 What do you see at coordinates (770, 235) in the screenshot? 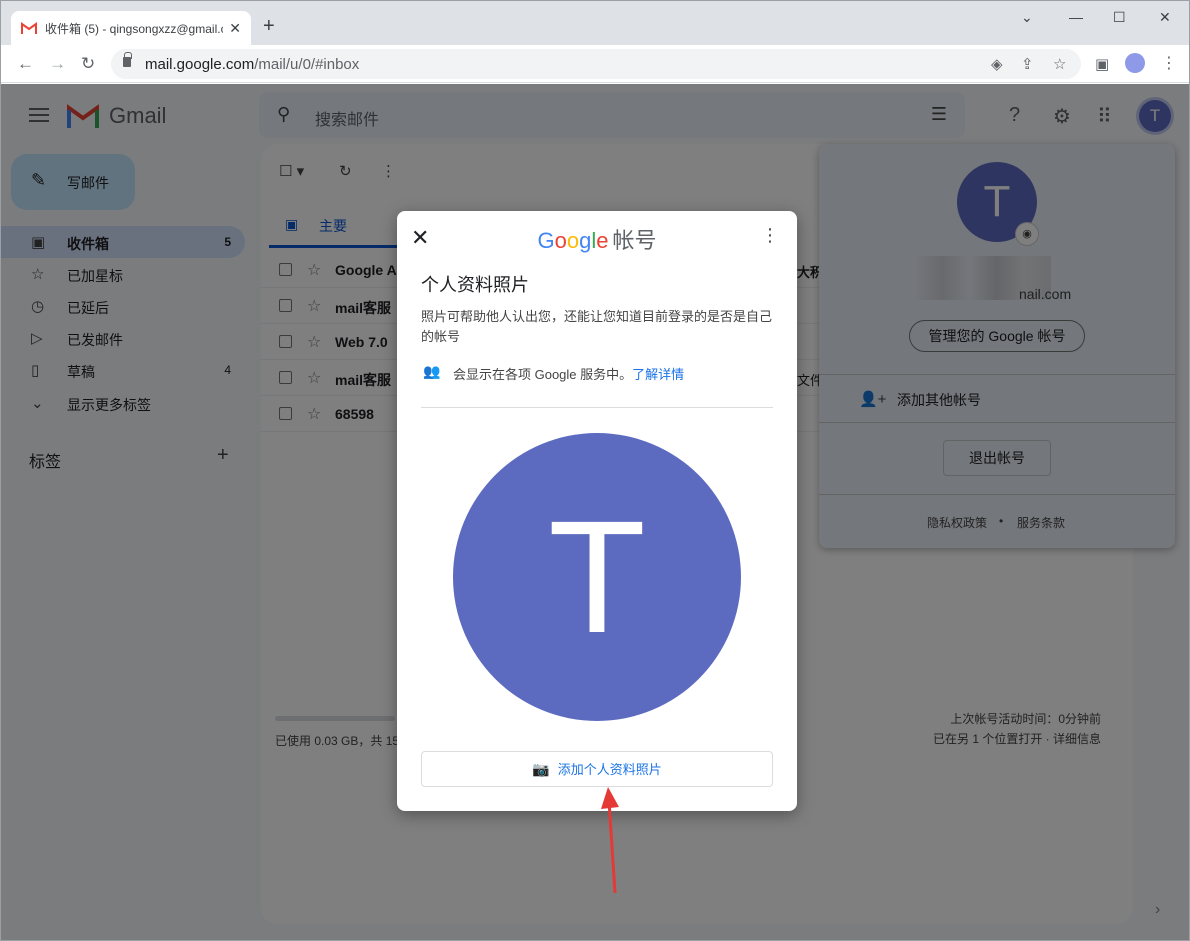
I see `more-options-icon: ⋮` at bounding box center [770, 235].